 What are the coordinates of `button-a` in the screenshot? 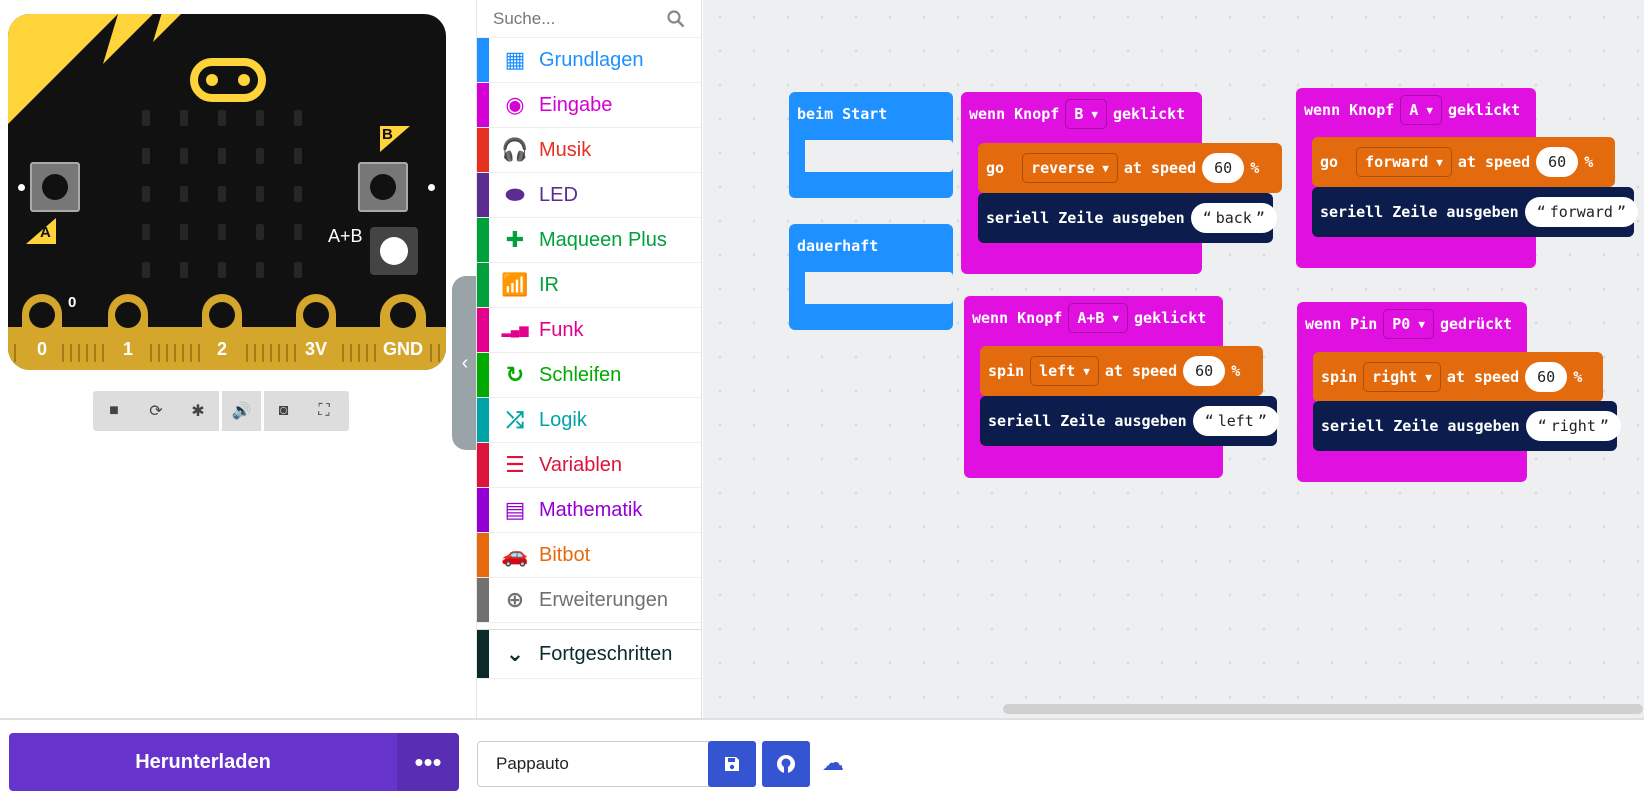 It's located at (55, 187).